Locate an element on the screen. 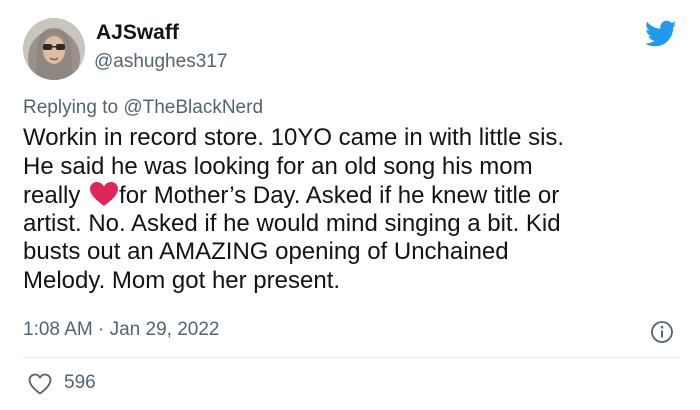  avatar is located at coordinates (54, 49).